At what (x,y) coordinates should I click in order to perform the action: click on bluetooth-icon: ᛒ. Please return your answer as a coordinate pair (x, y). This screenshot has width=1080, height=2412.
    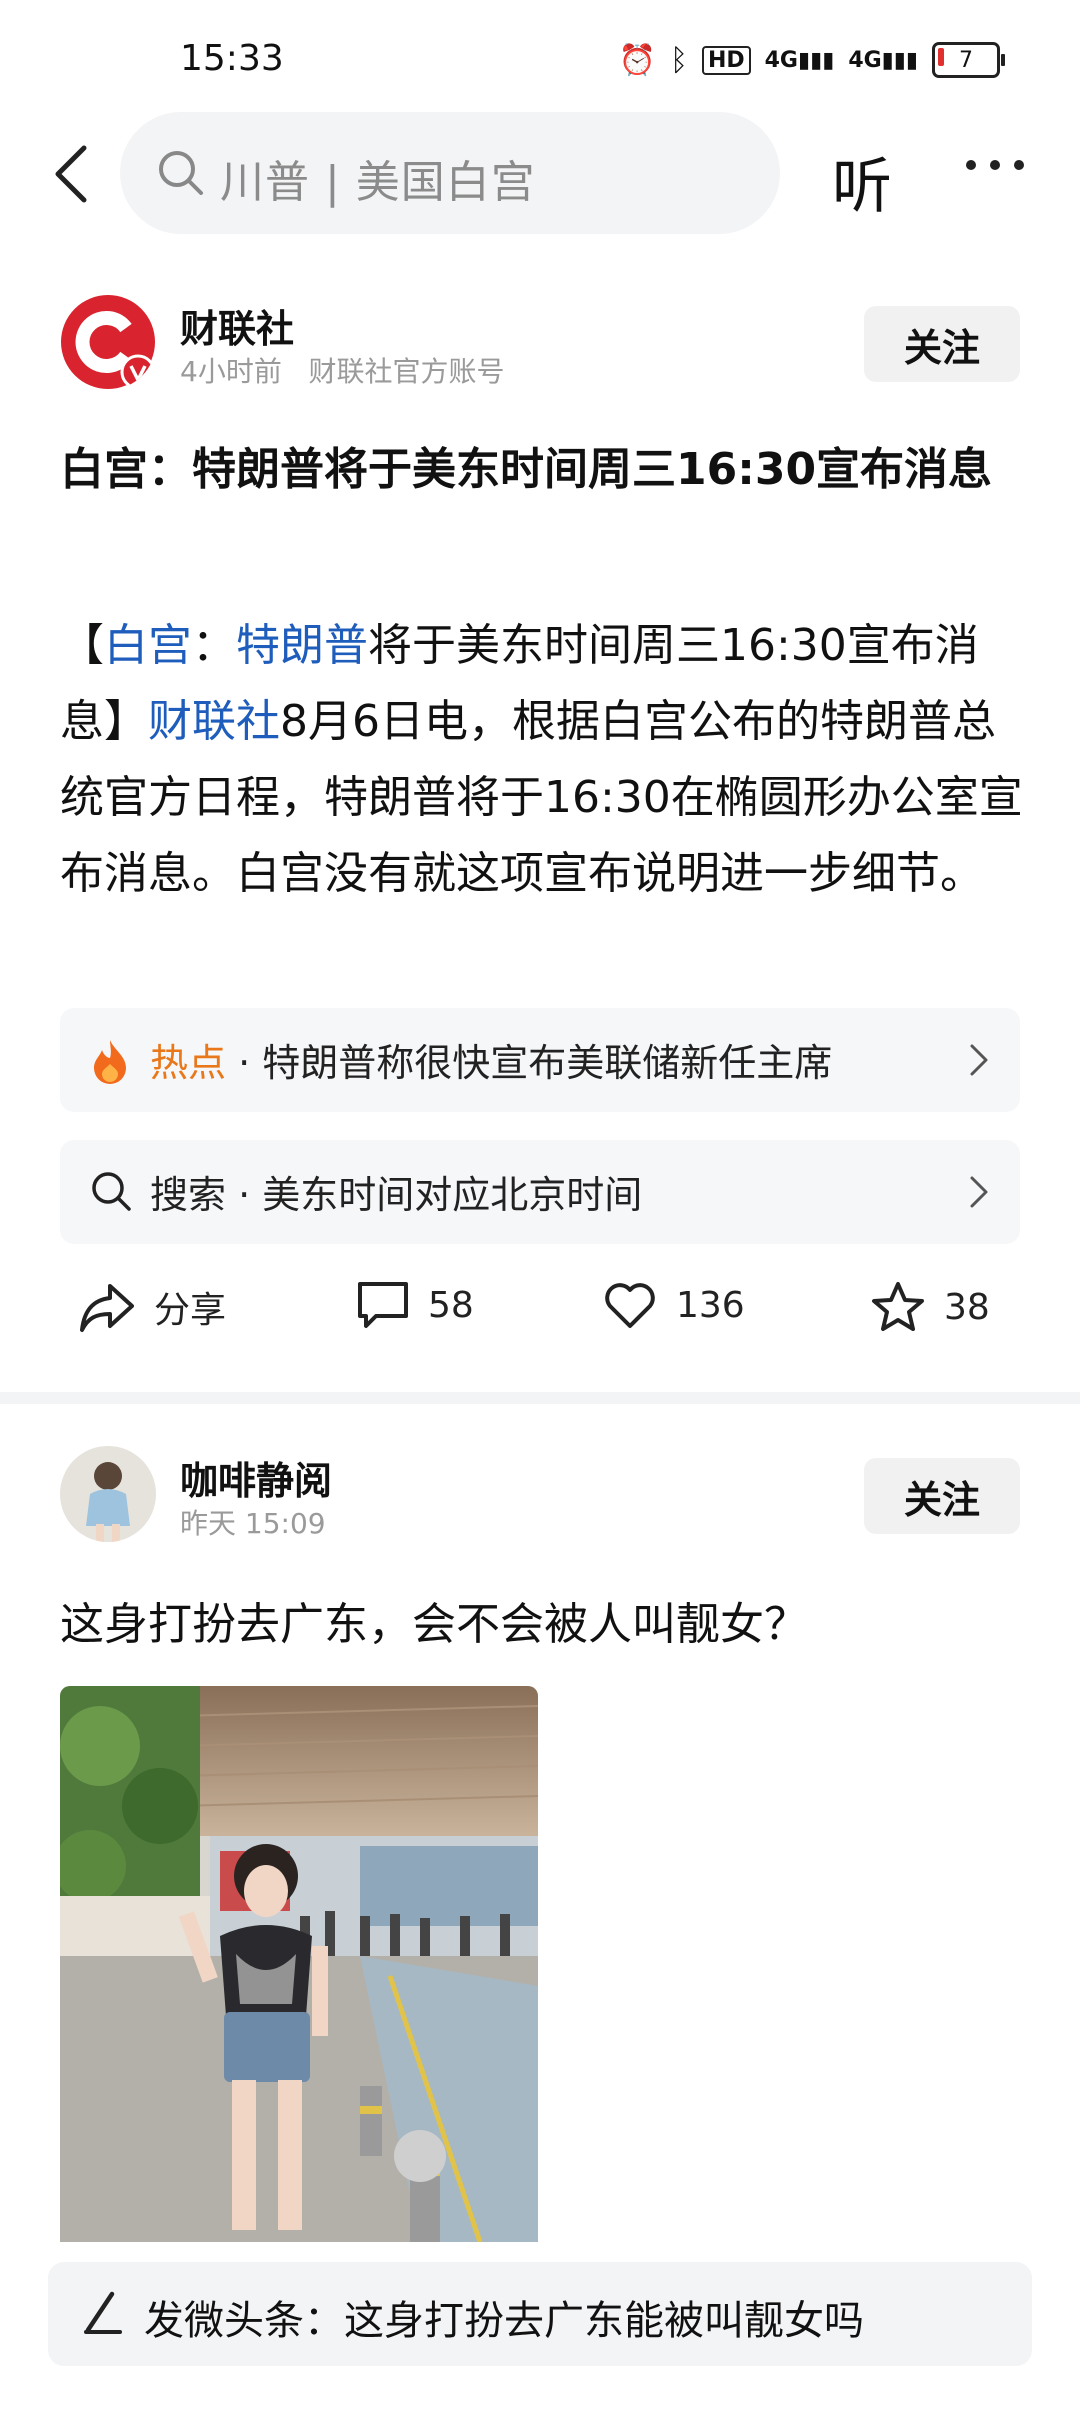
    Looking at the image, I should click on (678, 60).